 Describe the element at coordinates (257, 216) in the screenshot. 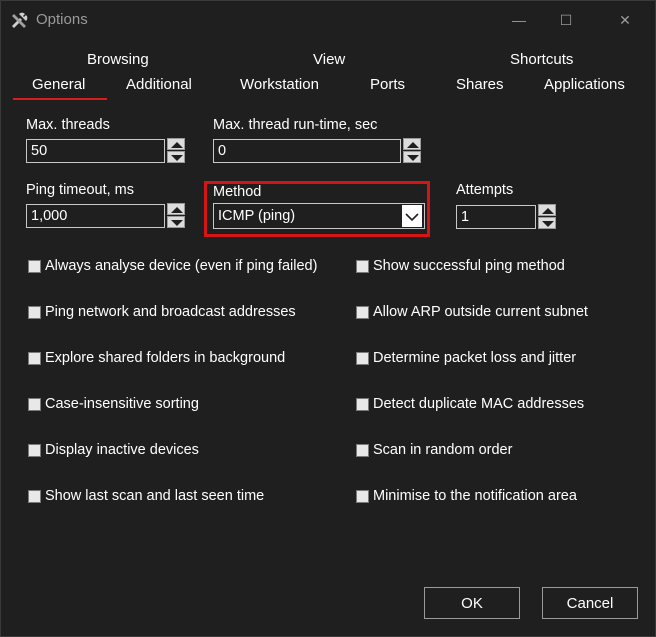

I see `method-value: ICMP (ping)` at that location.